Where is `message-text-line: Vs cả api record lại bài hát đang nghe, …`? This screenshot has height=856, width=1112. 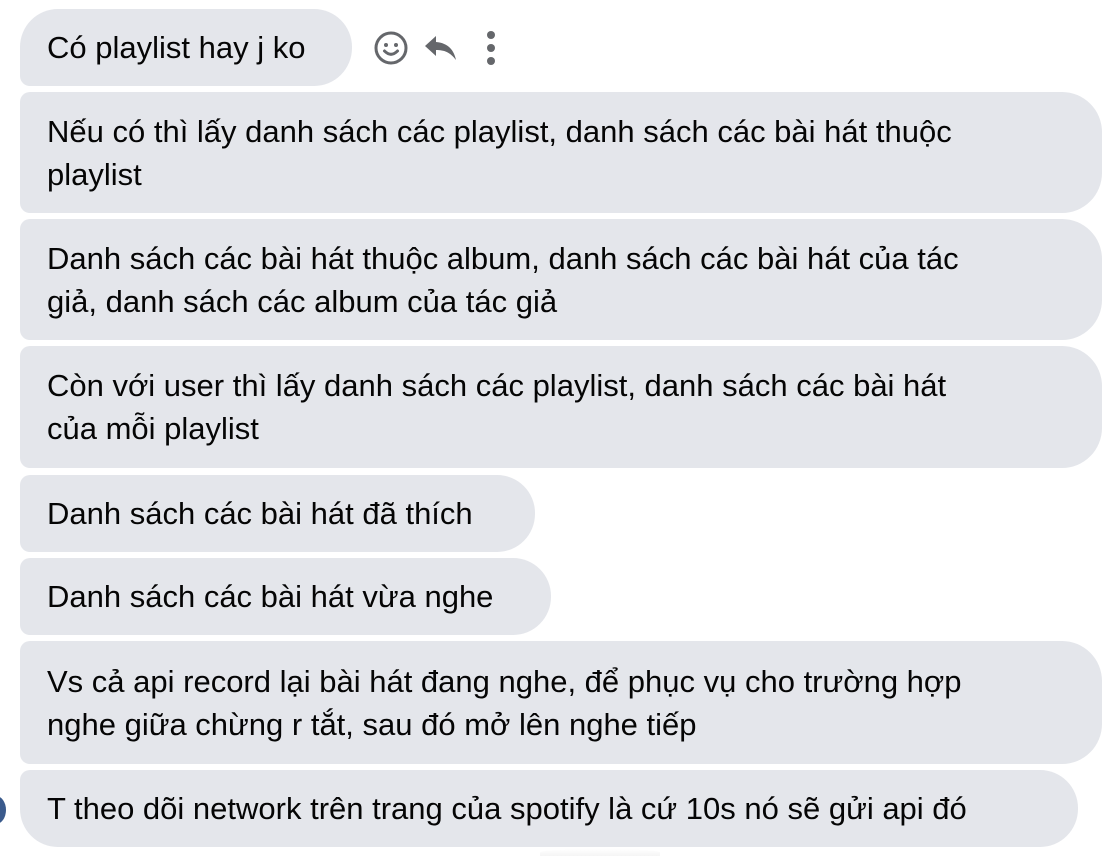
message-text-line: Vs cả api record lại bài hát đang nghe, … is located at coordinates (504, 681).